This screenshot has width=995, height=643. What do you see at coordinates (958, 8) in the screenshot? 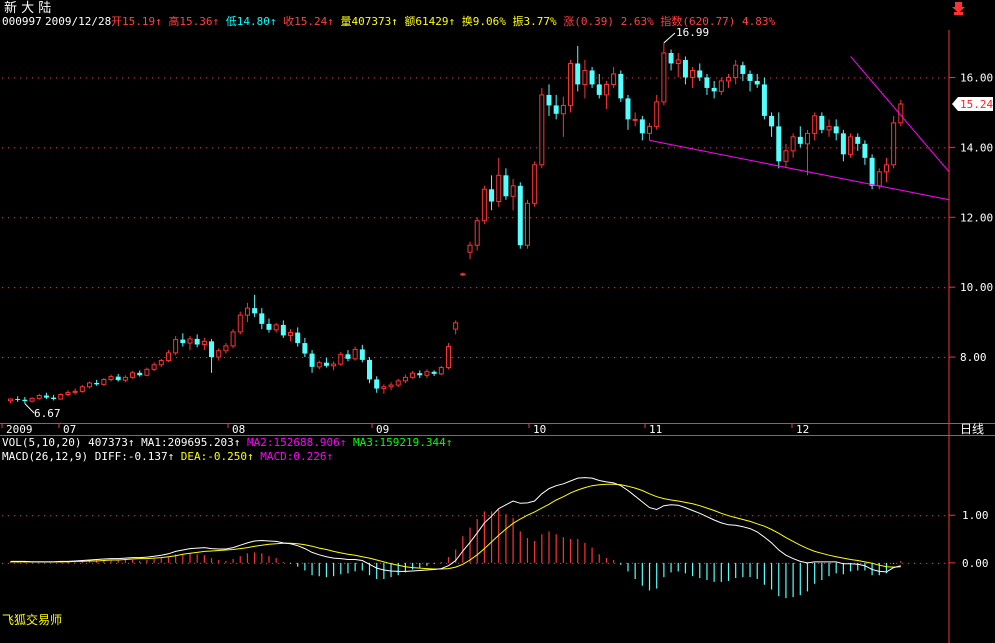
I see `corner-down-arrow-icon` at bounding box center [958, 8].